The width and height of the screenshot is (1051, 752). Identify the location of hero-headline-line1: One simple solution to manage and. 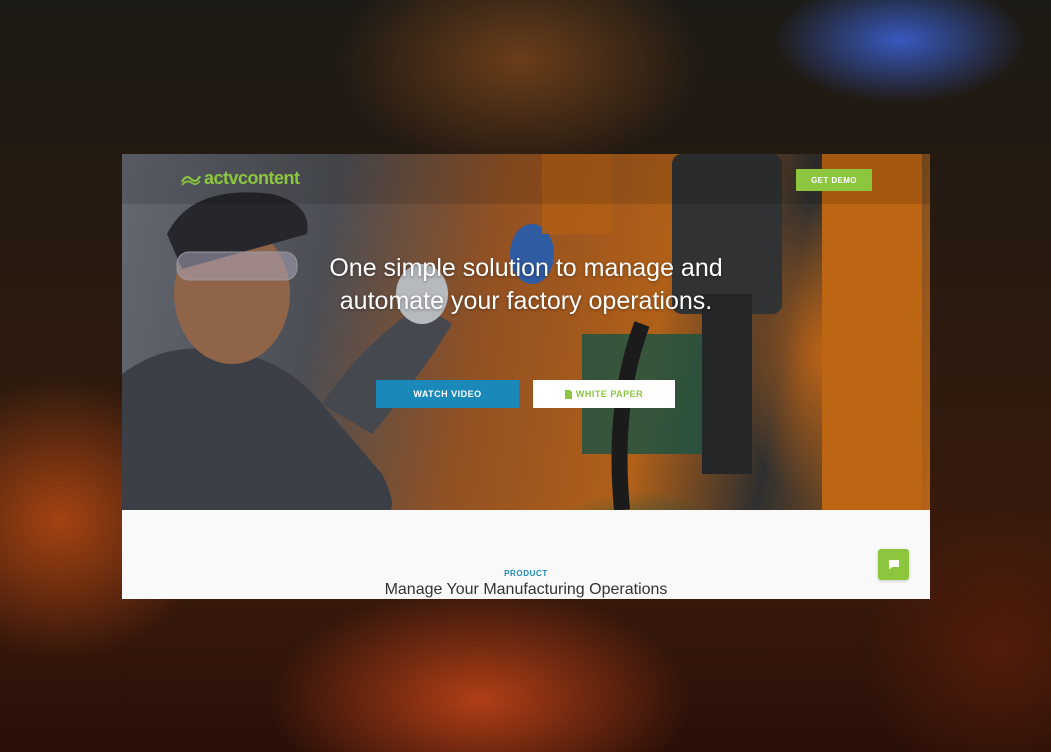
(526, 268).